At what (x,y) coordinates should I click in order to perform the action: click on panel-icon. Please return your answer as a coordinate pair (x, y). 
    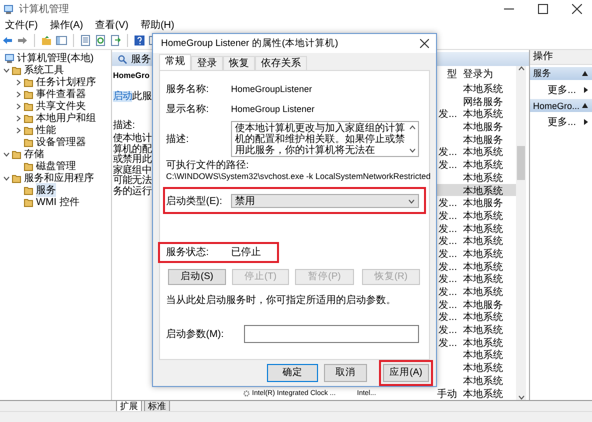
    Looking at the image, I should click on (61, 40).